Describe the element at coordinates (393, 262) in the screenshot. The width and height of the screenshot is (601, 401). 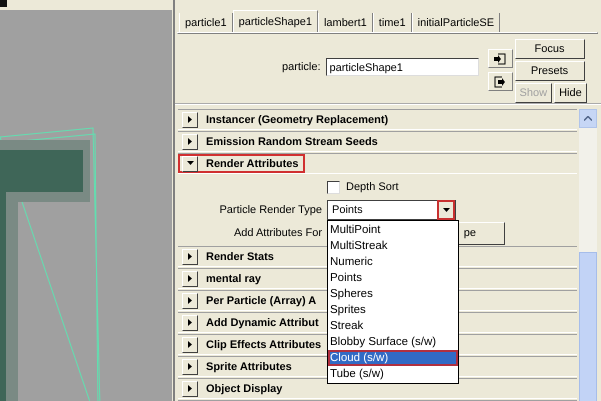
I see `menu-item: Numeric` at that location.